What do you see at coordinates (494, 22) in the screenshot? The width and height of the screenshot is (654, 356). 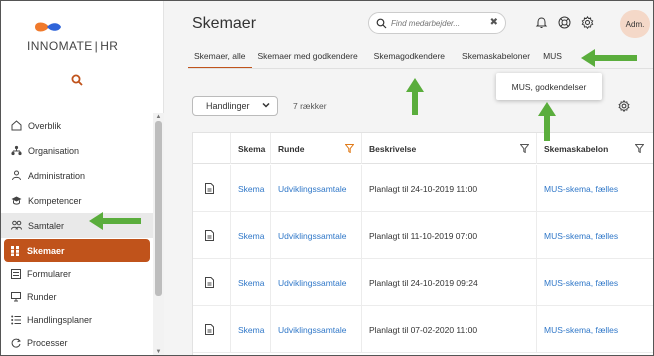 I see `close-icon: ✖` at bounding box center [494, 22].